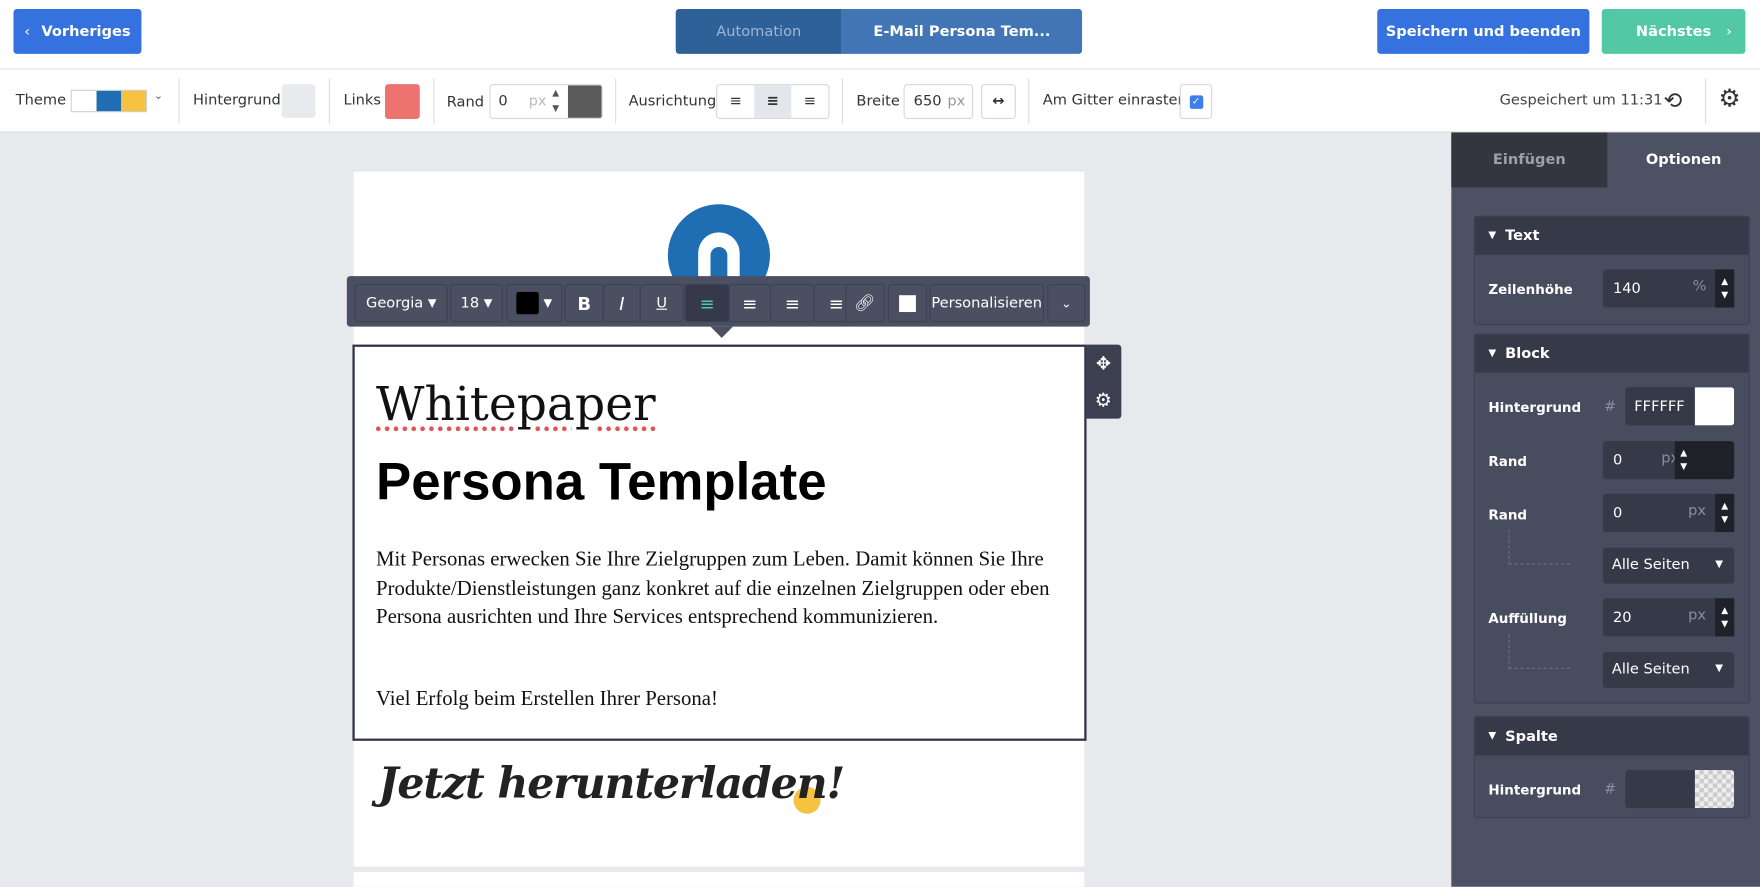  I want to click on width-input: 650 px, so click(938, 101).